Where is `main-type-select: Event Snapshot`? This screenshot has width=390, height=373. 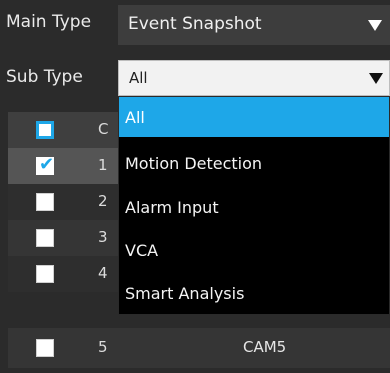 main-type-select: Event Snapshot is located at coordinates (254, 25).